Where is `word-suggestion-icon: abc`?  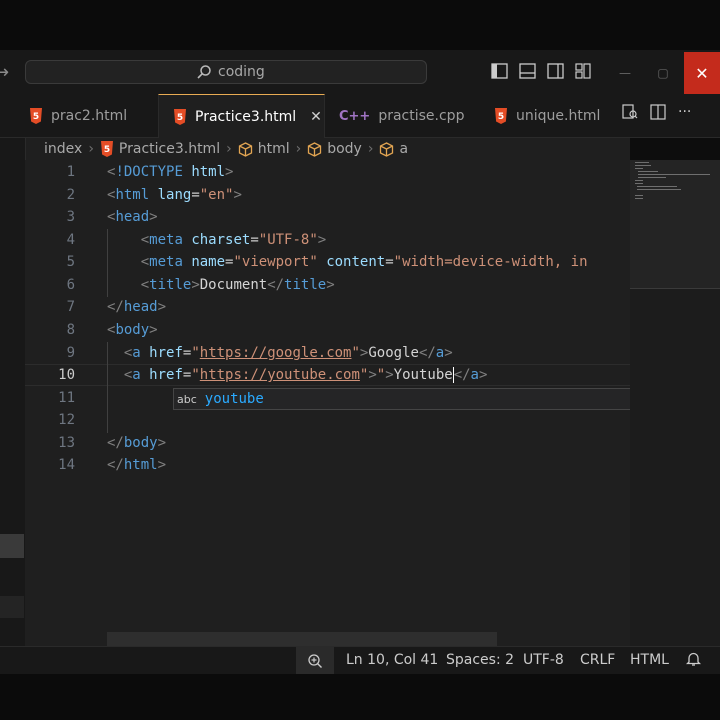
word-suggestion-icon: abc is located at coordinates (187, 399).